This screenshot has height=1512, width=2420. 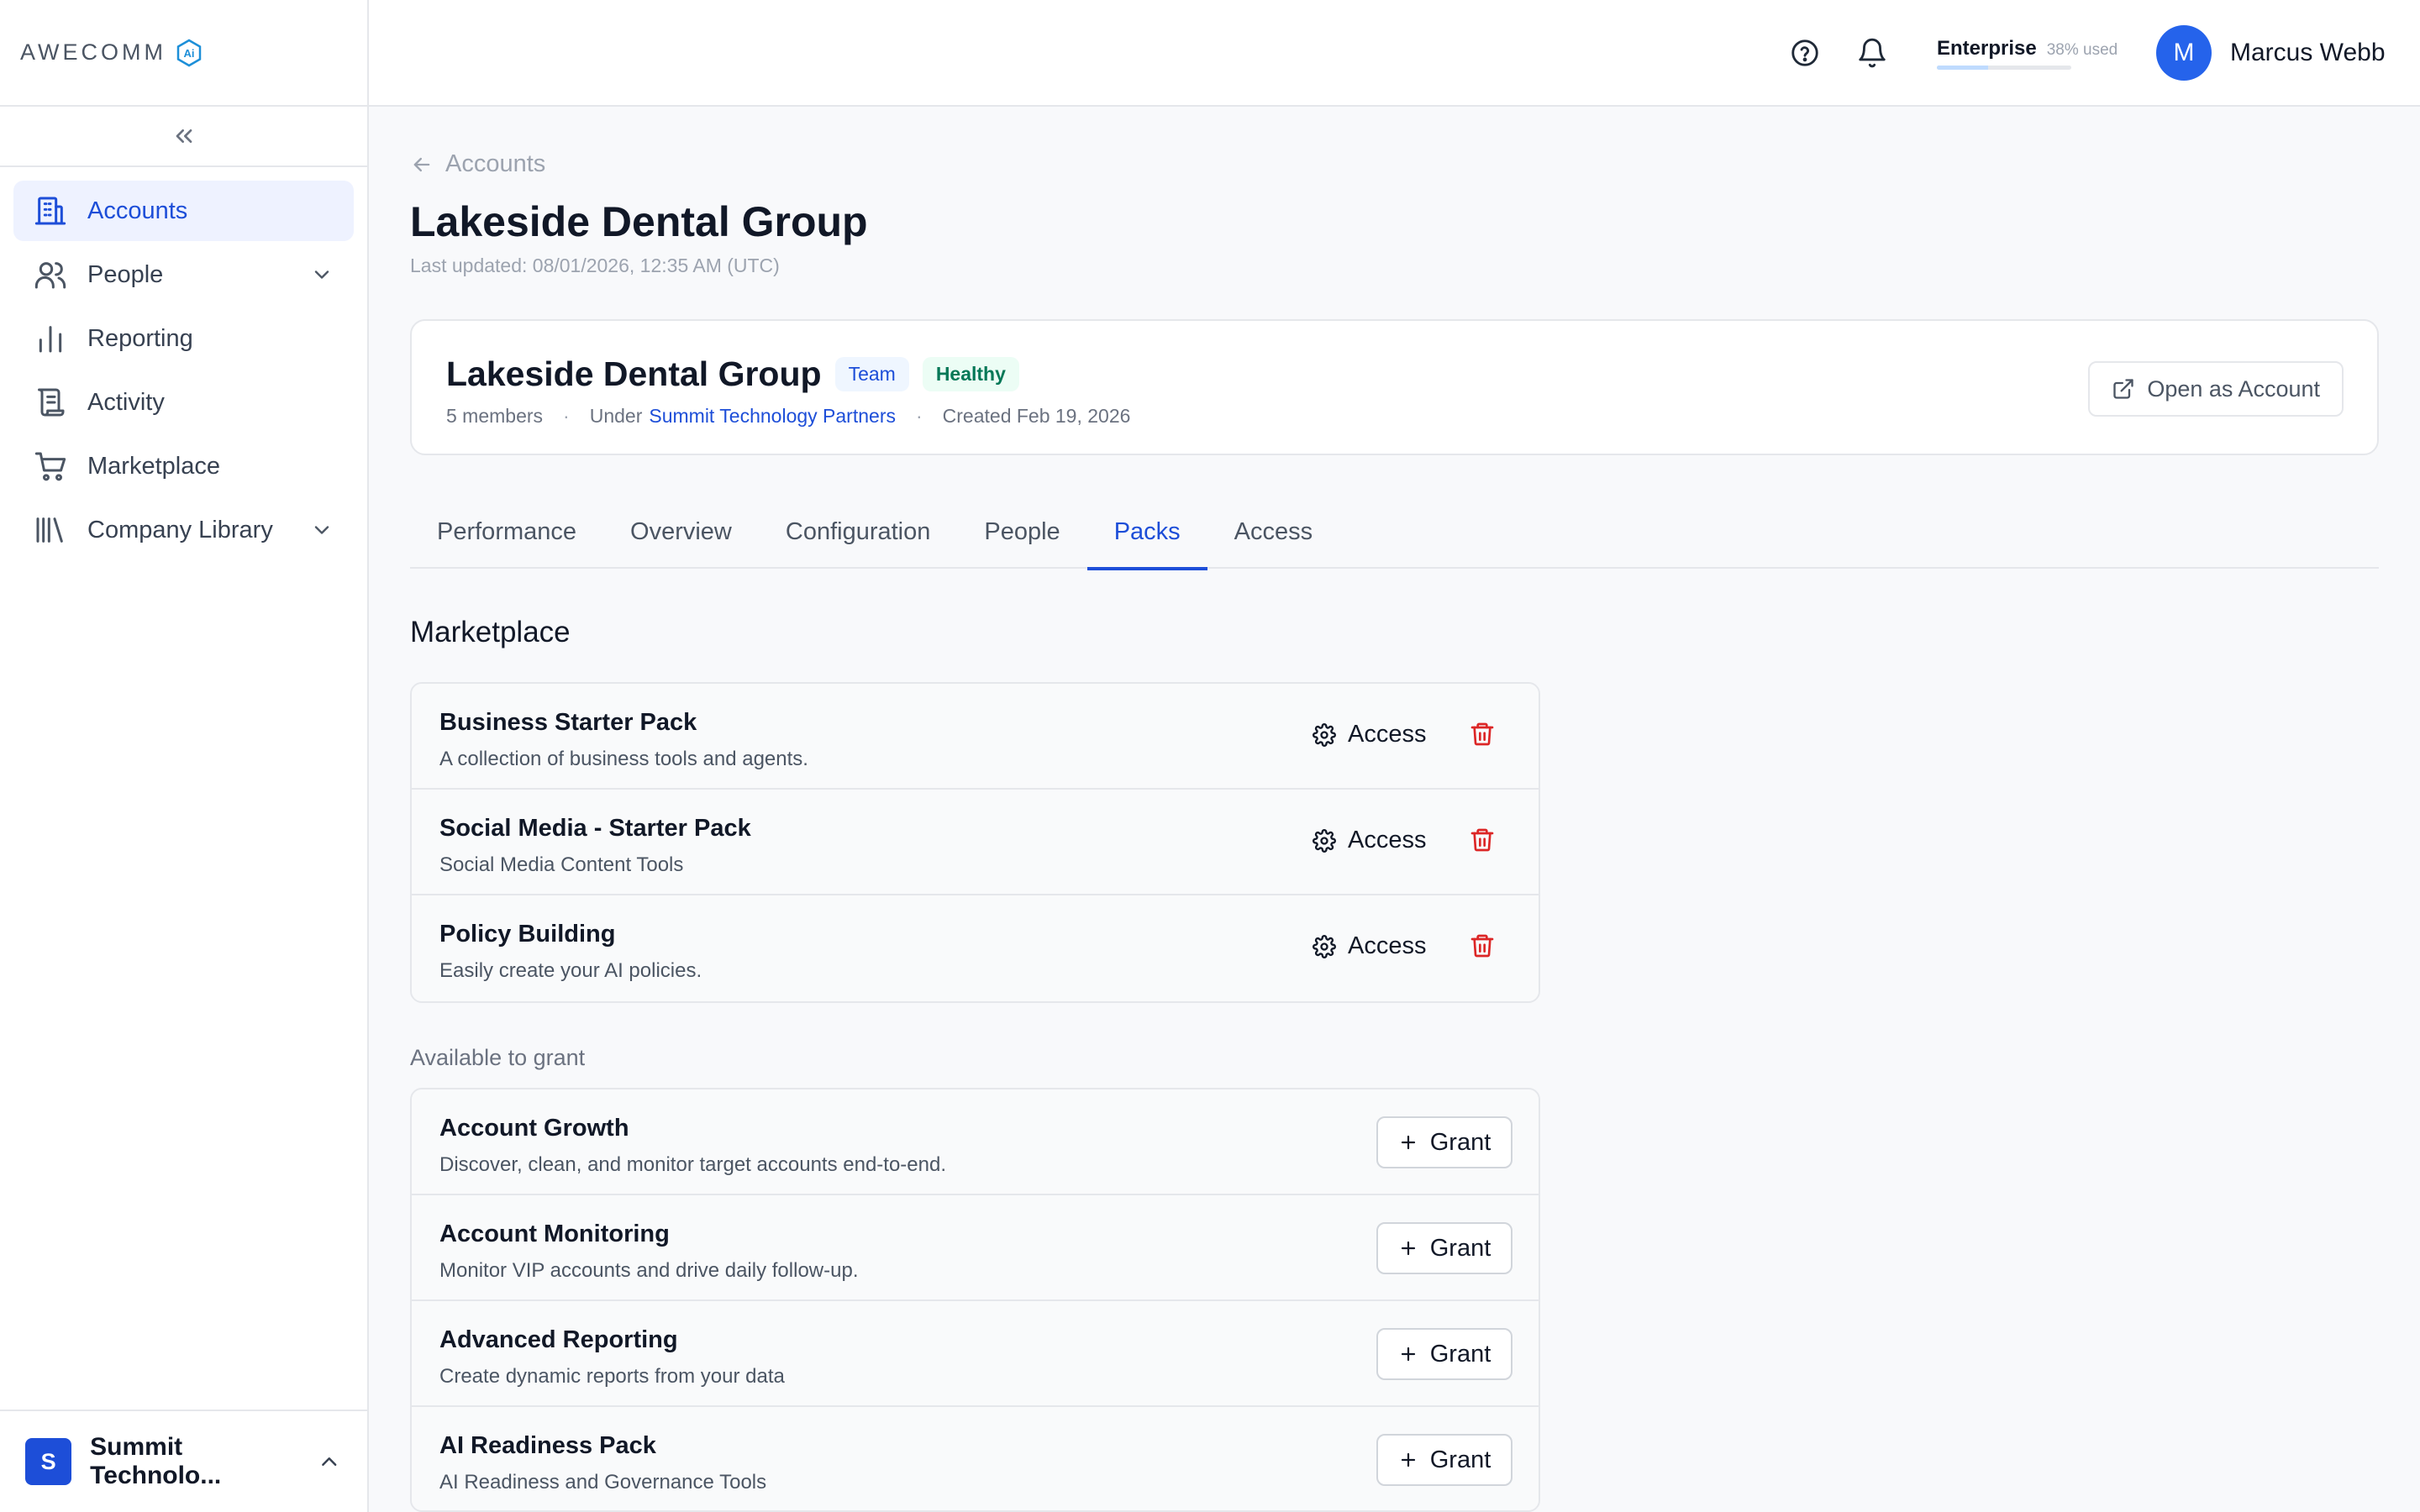 What do you see at coordinates (183, 338) in the screenshot?
I see `sidebar-item-reporting: Reporting` at bounding box center [183, 338].